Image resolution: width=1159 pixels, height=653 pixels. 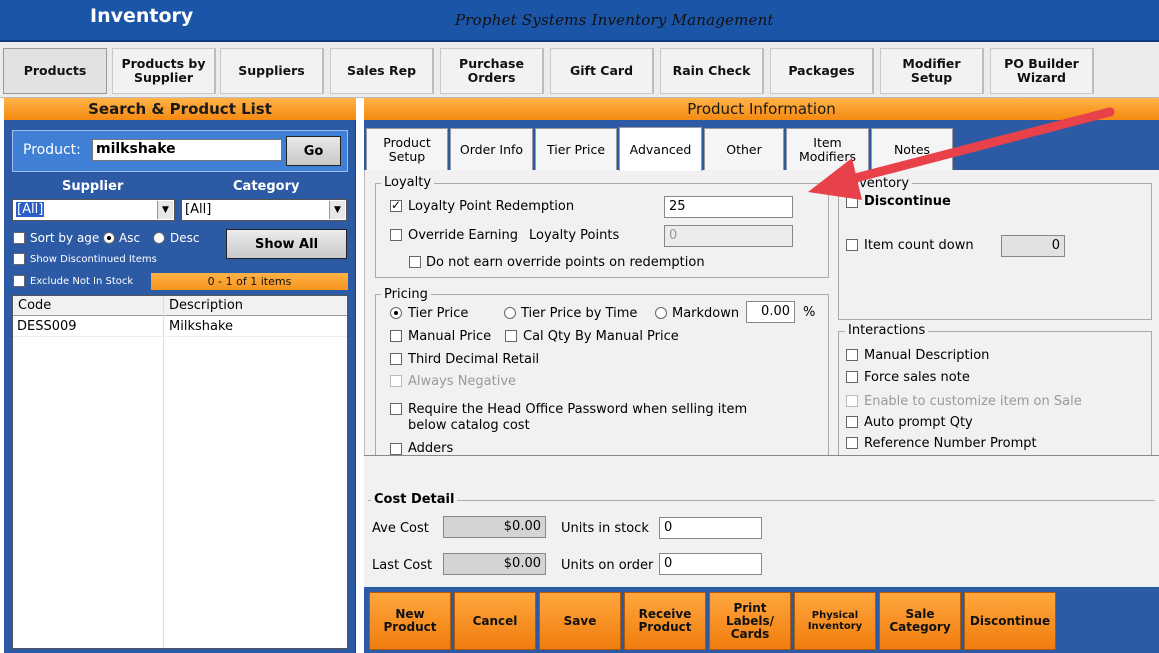 I want to click on units-in-stock-input: 0, so click(x=710, y=528).